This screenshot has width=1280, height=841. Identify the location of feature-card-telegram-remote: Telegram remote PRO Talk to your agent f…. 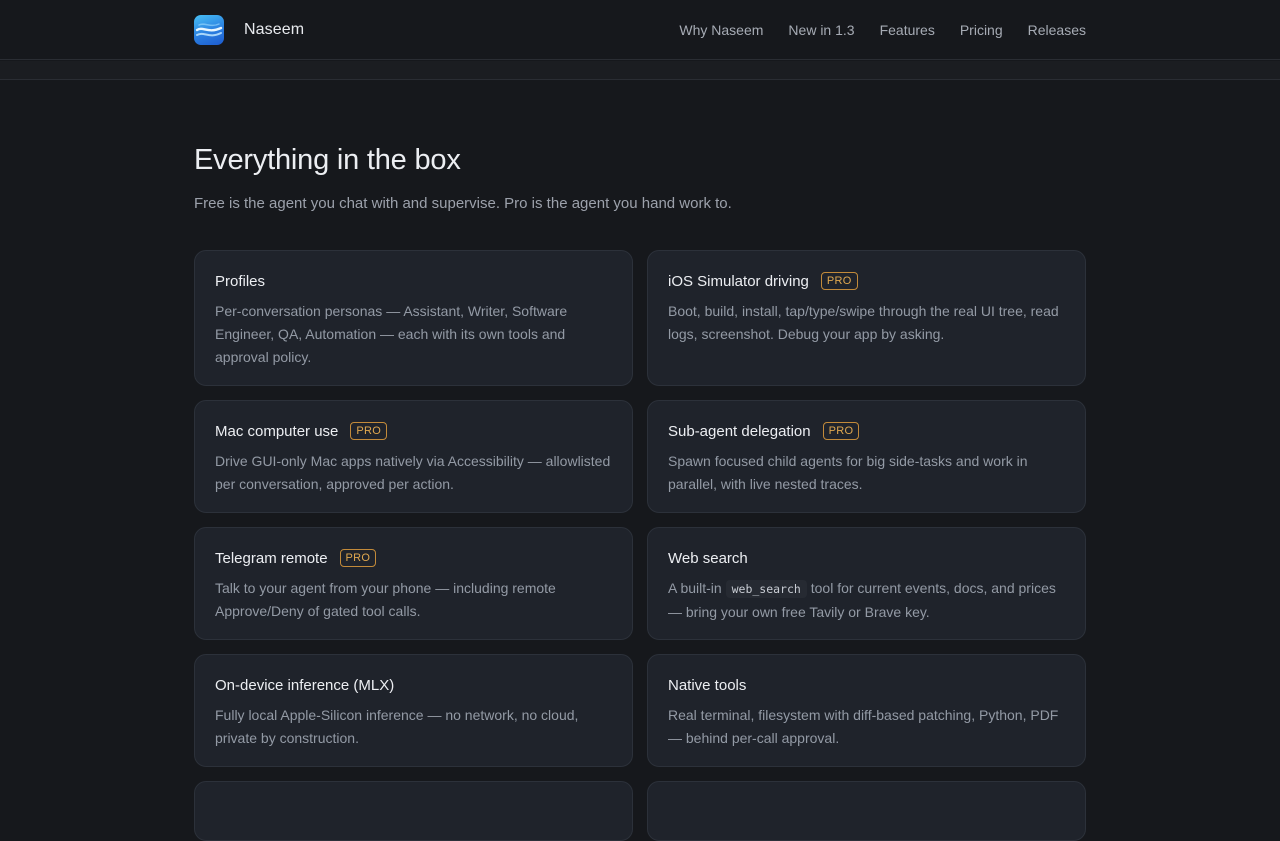
(413, 583).